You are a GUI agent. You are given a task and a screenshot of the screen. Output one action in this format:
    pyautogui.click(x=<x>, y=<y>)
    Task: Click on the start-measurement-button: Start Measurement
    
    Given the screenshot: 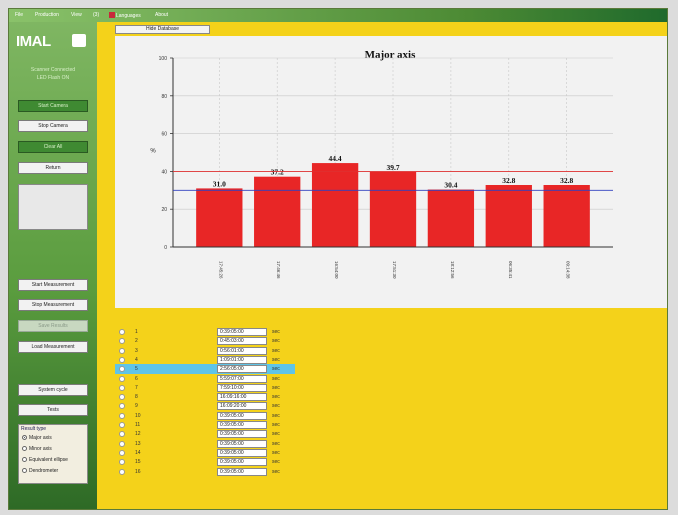 What is the action you would take?
    pyautogui.click(x=53, y=285)
    